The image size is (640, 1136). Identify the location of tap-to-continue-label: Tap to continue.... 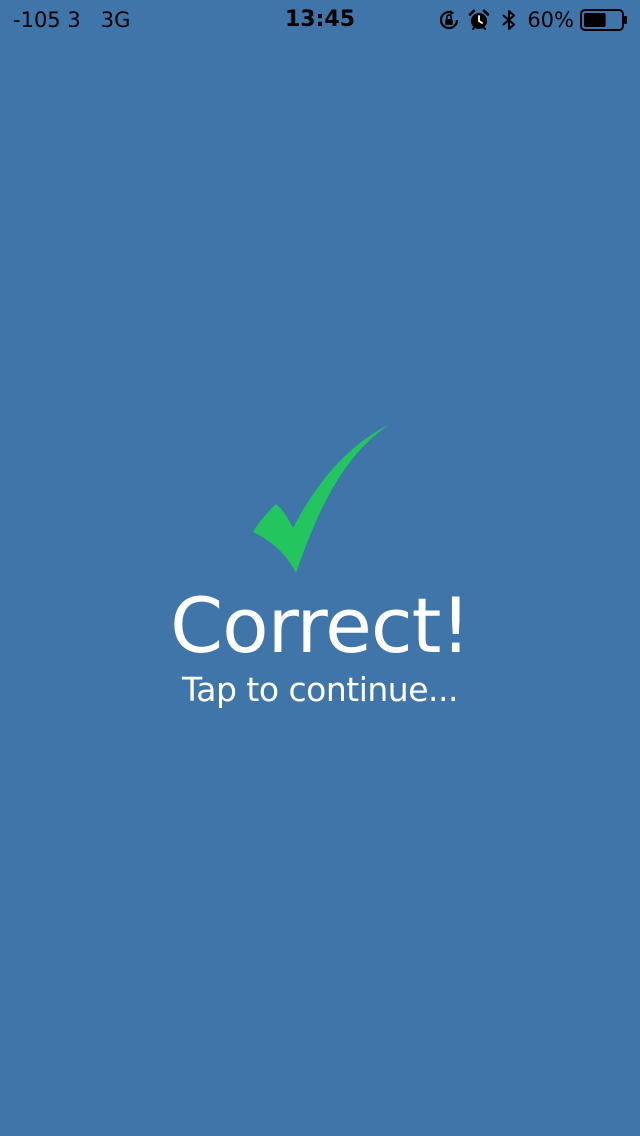
(320, 689).